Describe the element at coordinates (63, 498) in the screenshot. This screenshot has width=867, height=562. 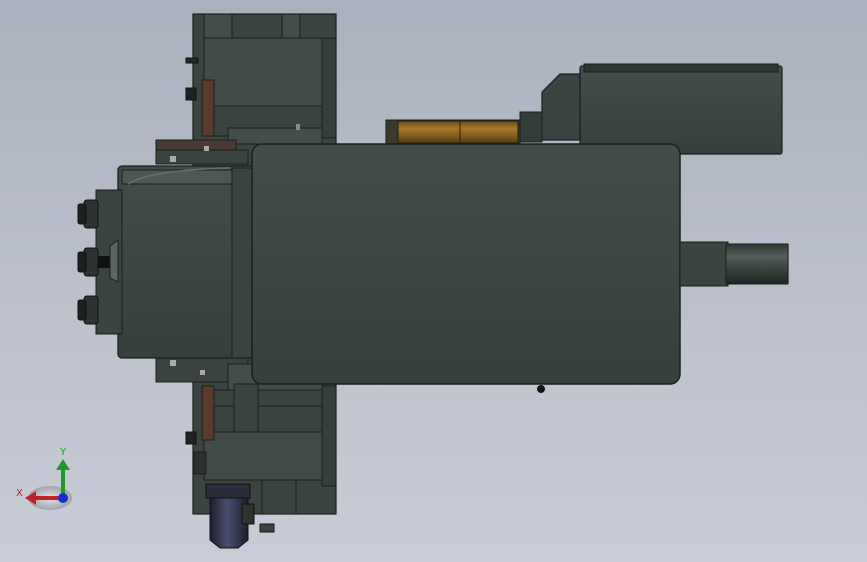
I see `z-axis-dot` at that location.